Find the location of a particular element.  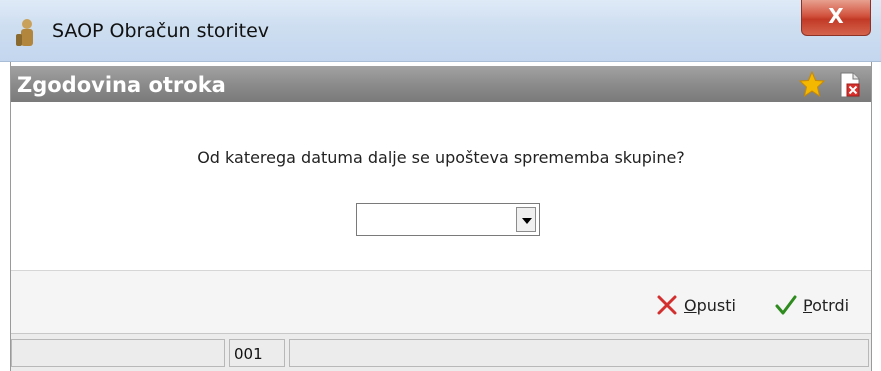

confirm-label: Potrdi is located at coordinates (826, 305).